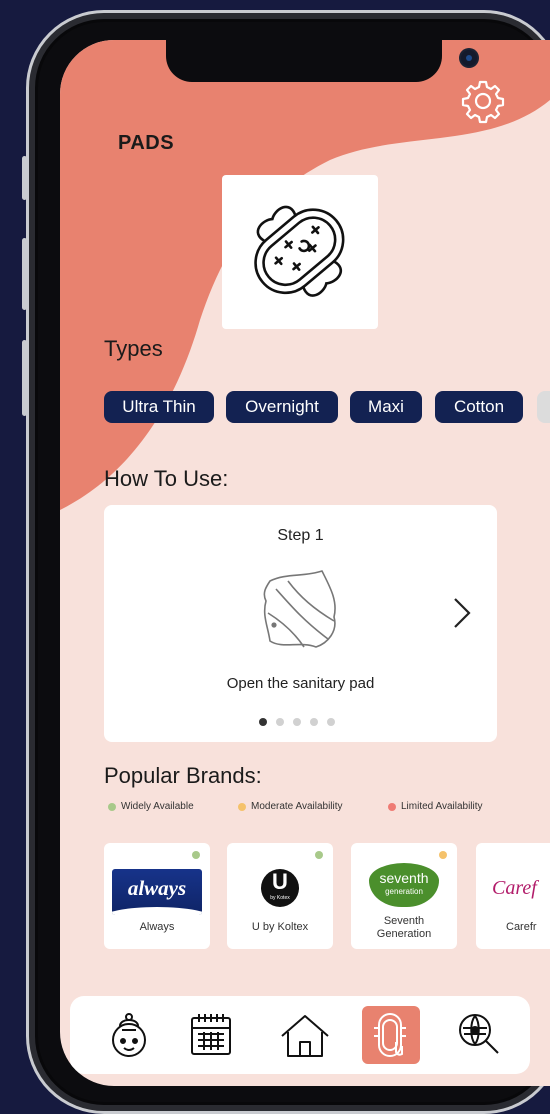  I want to click on legend-label: Widely Available, so click(157, 806).